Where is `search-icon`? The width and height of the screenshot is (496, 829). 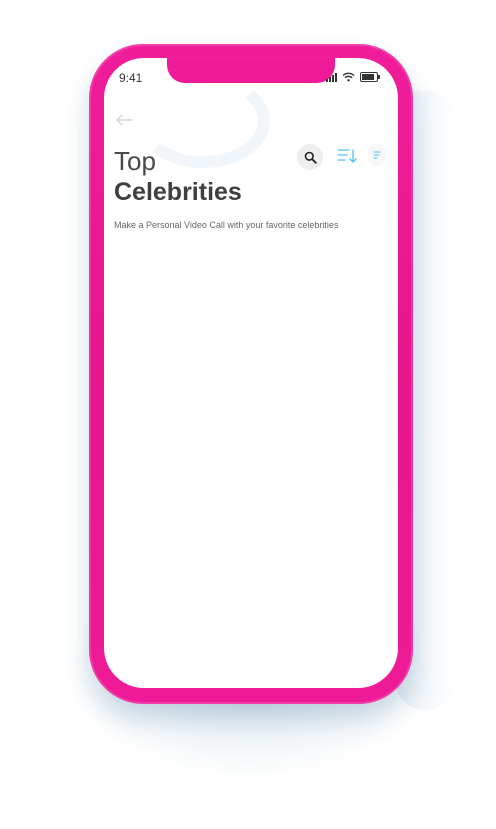 search-icon is located at coordinates (310, 157).